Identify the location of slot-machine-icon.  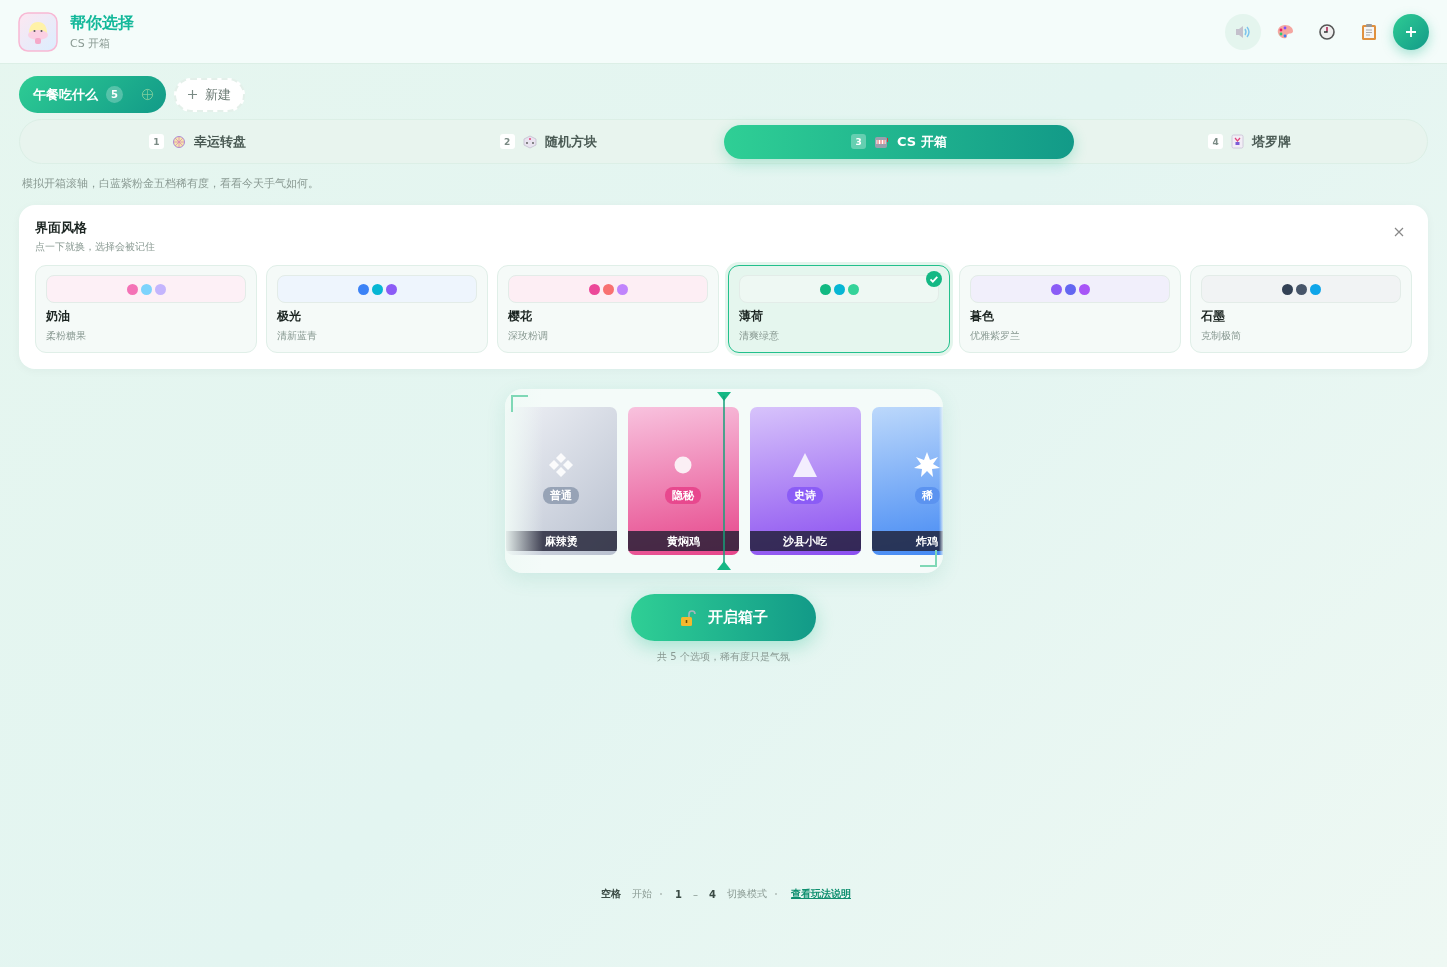
(882, 141).